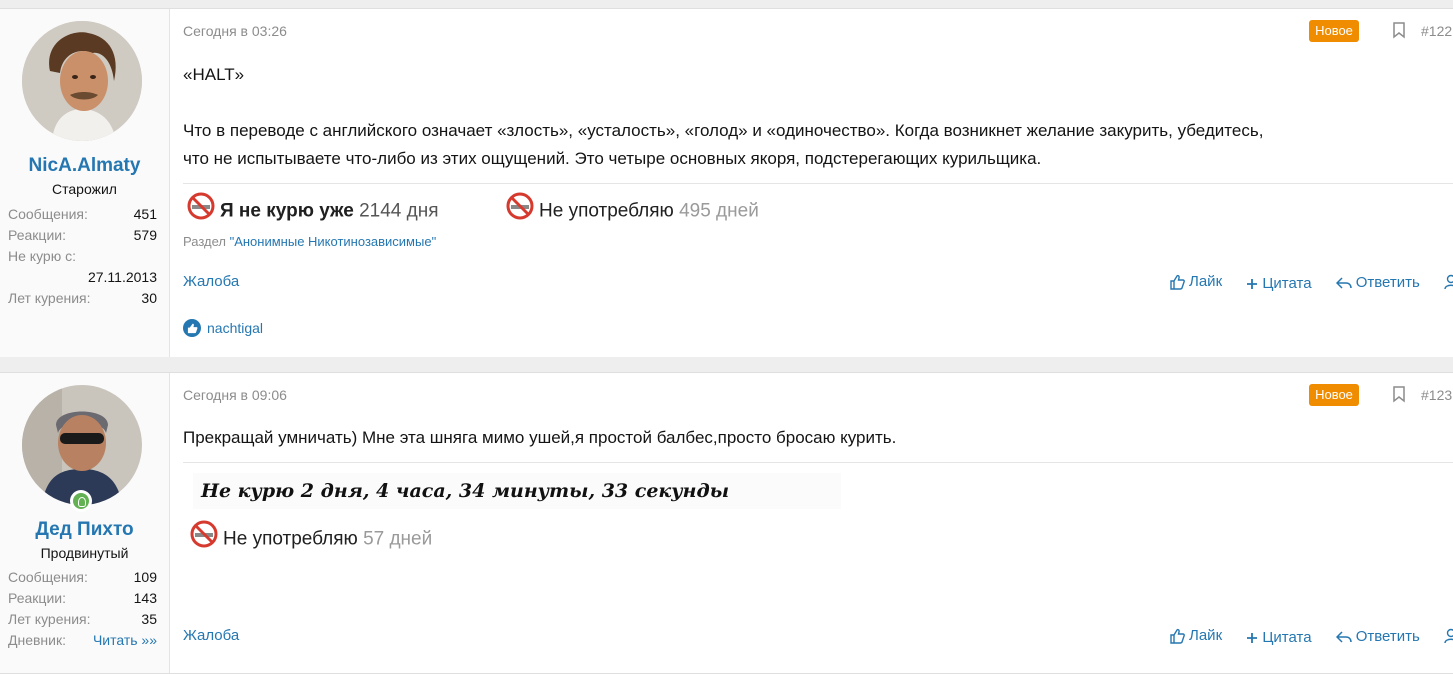  Describe the element at coordinates (1436, 395) in the screenshot. I see `post-number: #123` at that location.